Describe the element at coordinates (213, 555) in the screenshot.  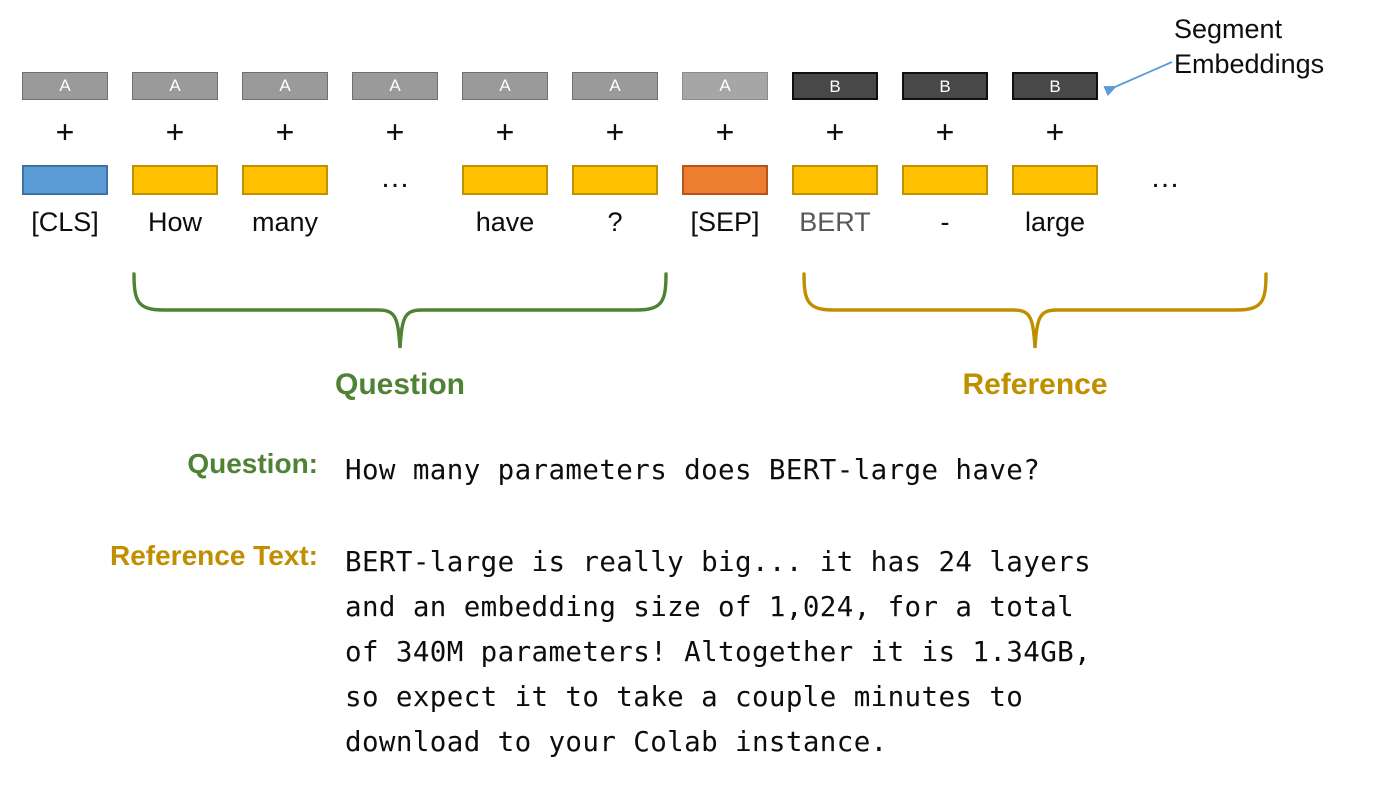
I see `reference-text-label: Reference Text:` at that location.